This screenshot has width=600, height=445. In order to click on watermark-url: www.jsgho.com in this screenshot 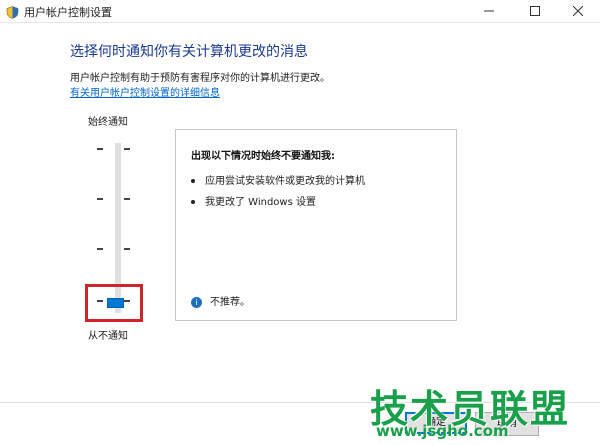, I will do `click(442, 431)`.